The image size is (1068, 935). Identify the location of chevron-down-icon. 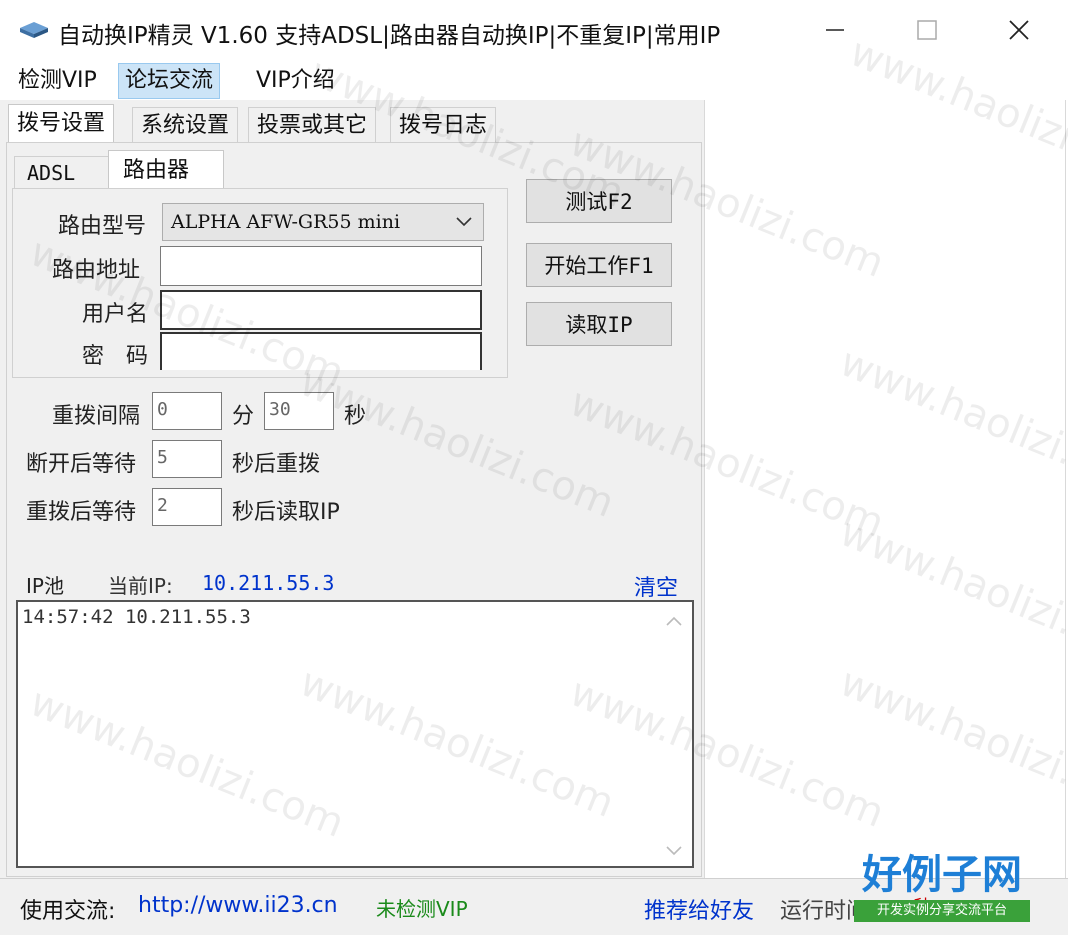
(464, 222).